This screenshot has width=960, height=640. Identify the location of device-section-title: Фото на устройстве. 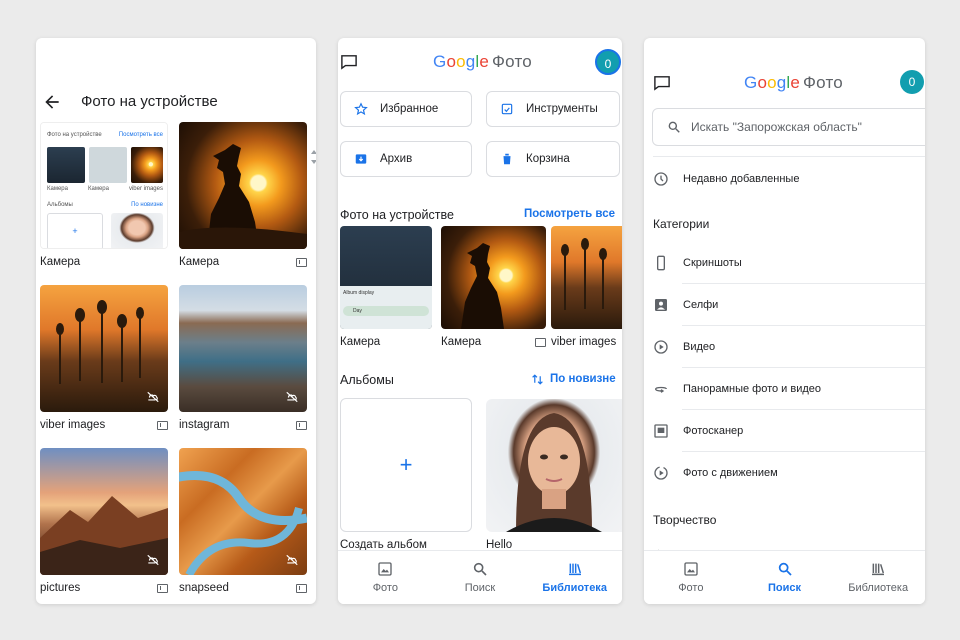
(397, 215).